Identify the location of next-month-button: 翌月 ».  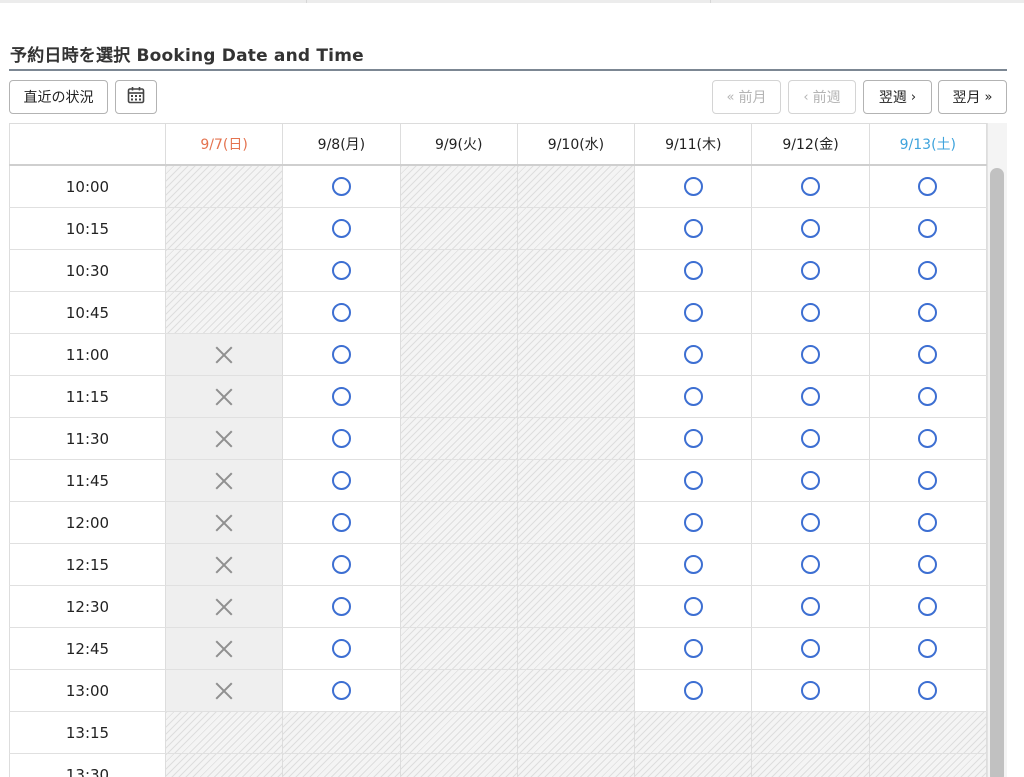
(972, 97).